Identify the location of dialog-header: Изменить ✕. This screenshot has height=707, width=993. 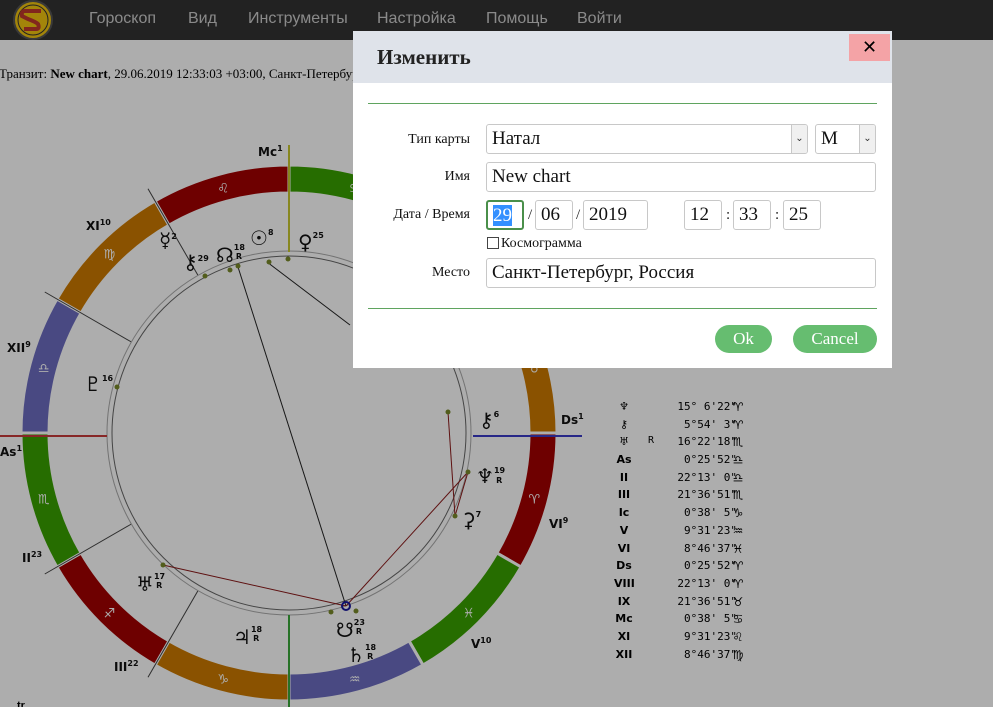
(622, 57).